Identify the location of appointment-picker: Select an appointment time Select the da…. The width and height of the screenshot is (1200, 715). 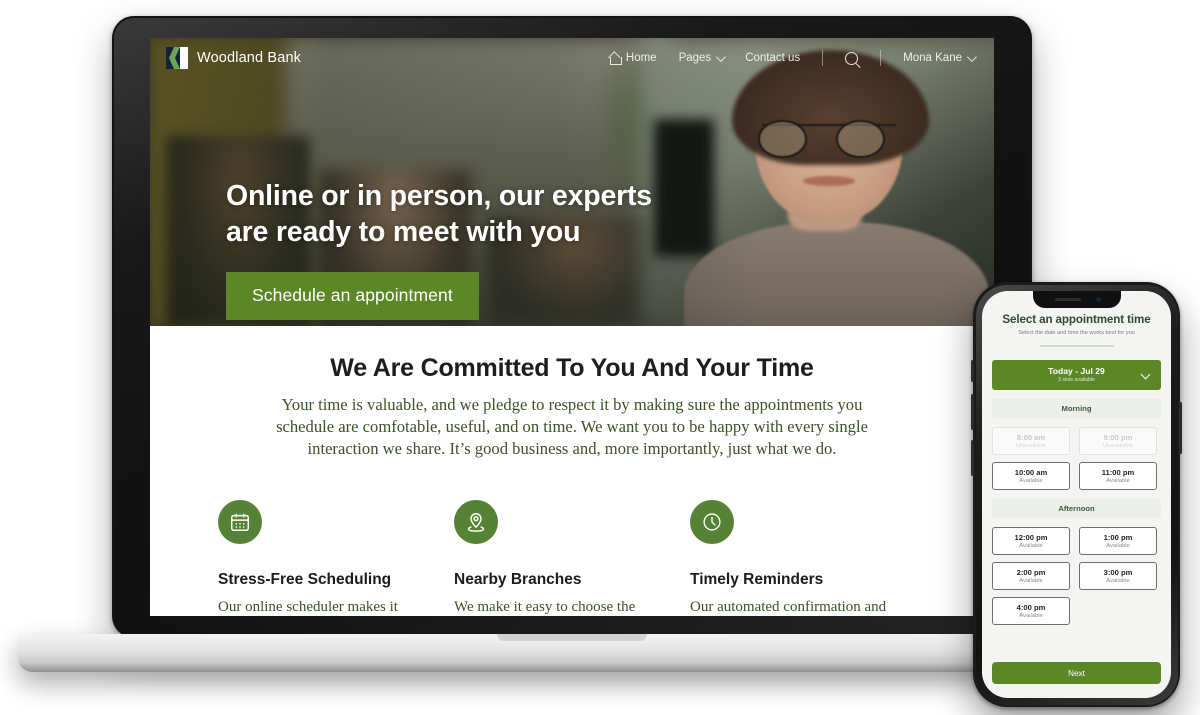
(1076, 458).